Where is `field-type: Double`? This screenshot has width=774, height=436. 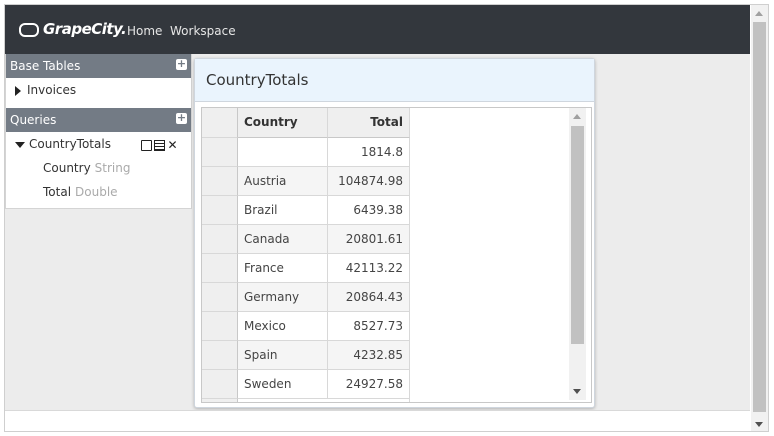 field-type: Double is located at coordinates (96, 192).